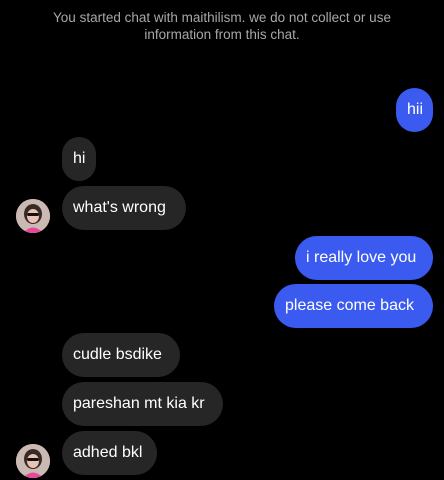  What do you see at coordinates (353, 306) in the screenshot?
I see `outgoing-message-bubble: please come back` at bounding box center [353, 306].